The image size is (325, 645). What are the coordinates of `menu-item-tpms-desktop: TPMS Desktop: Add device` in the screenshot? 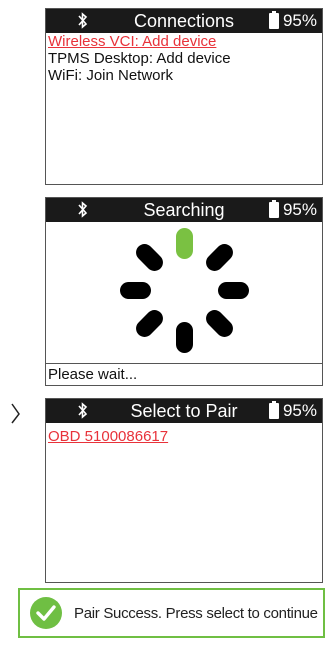 It's located at (184, 58).